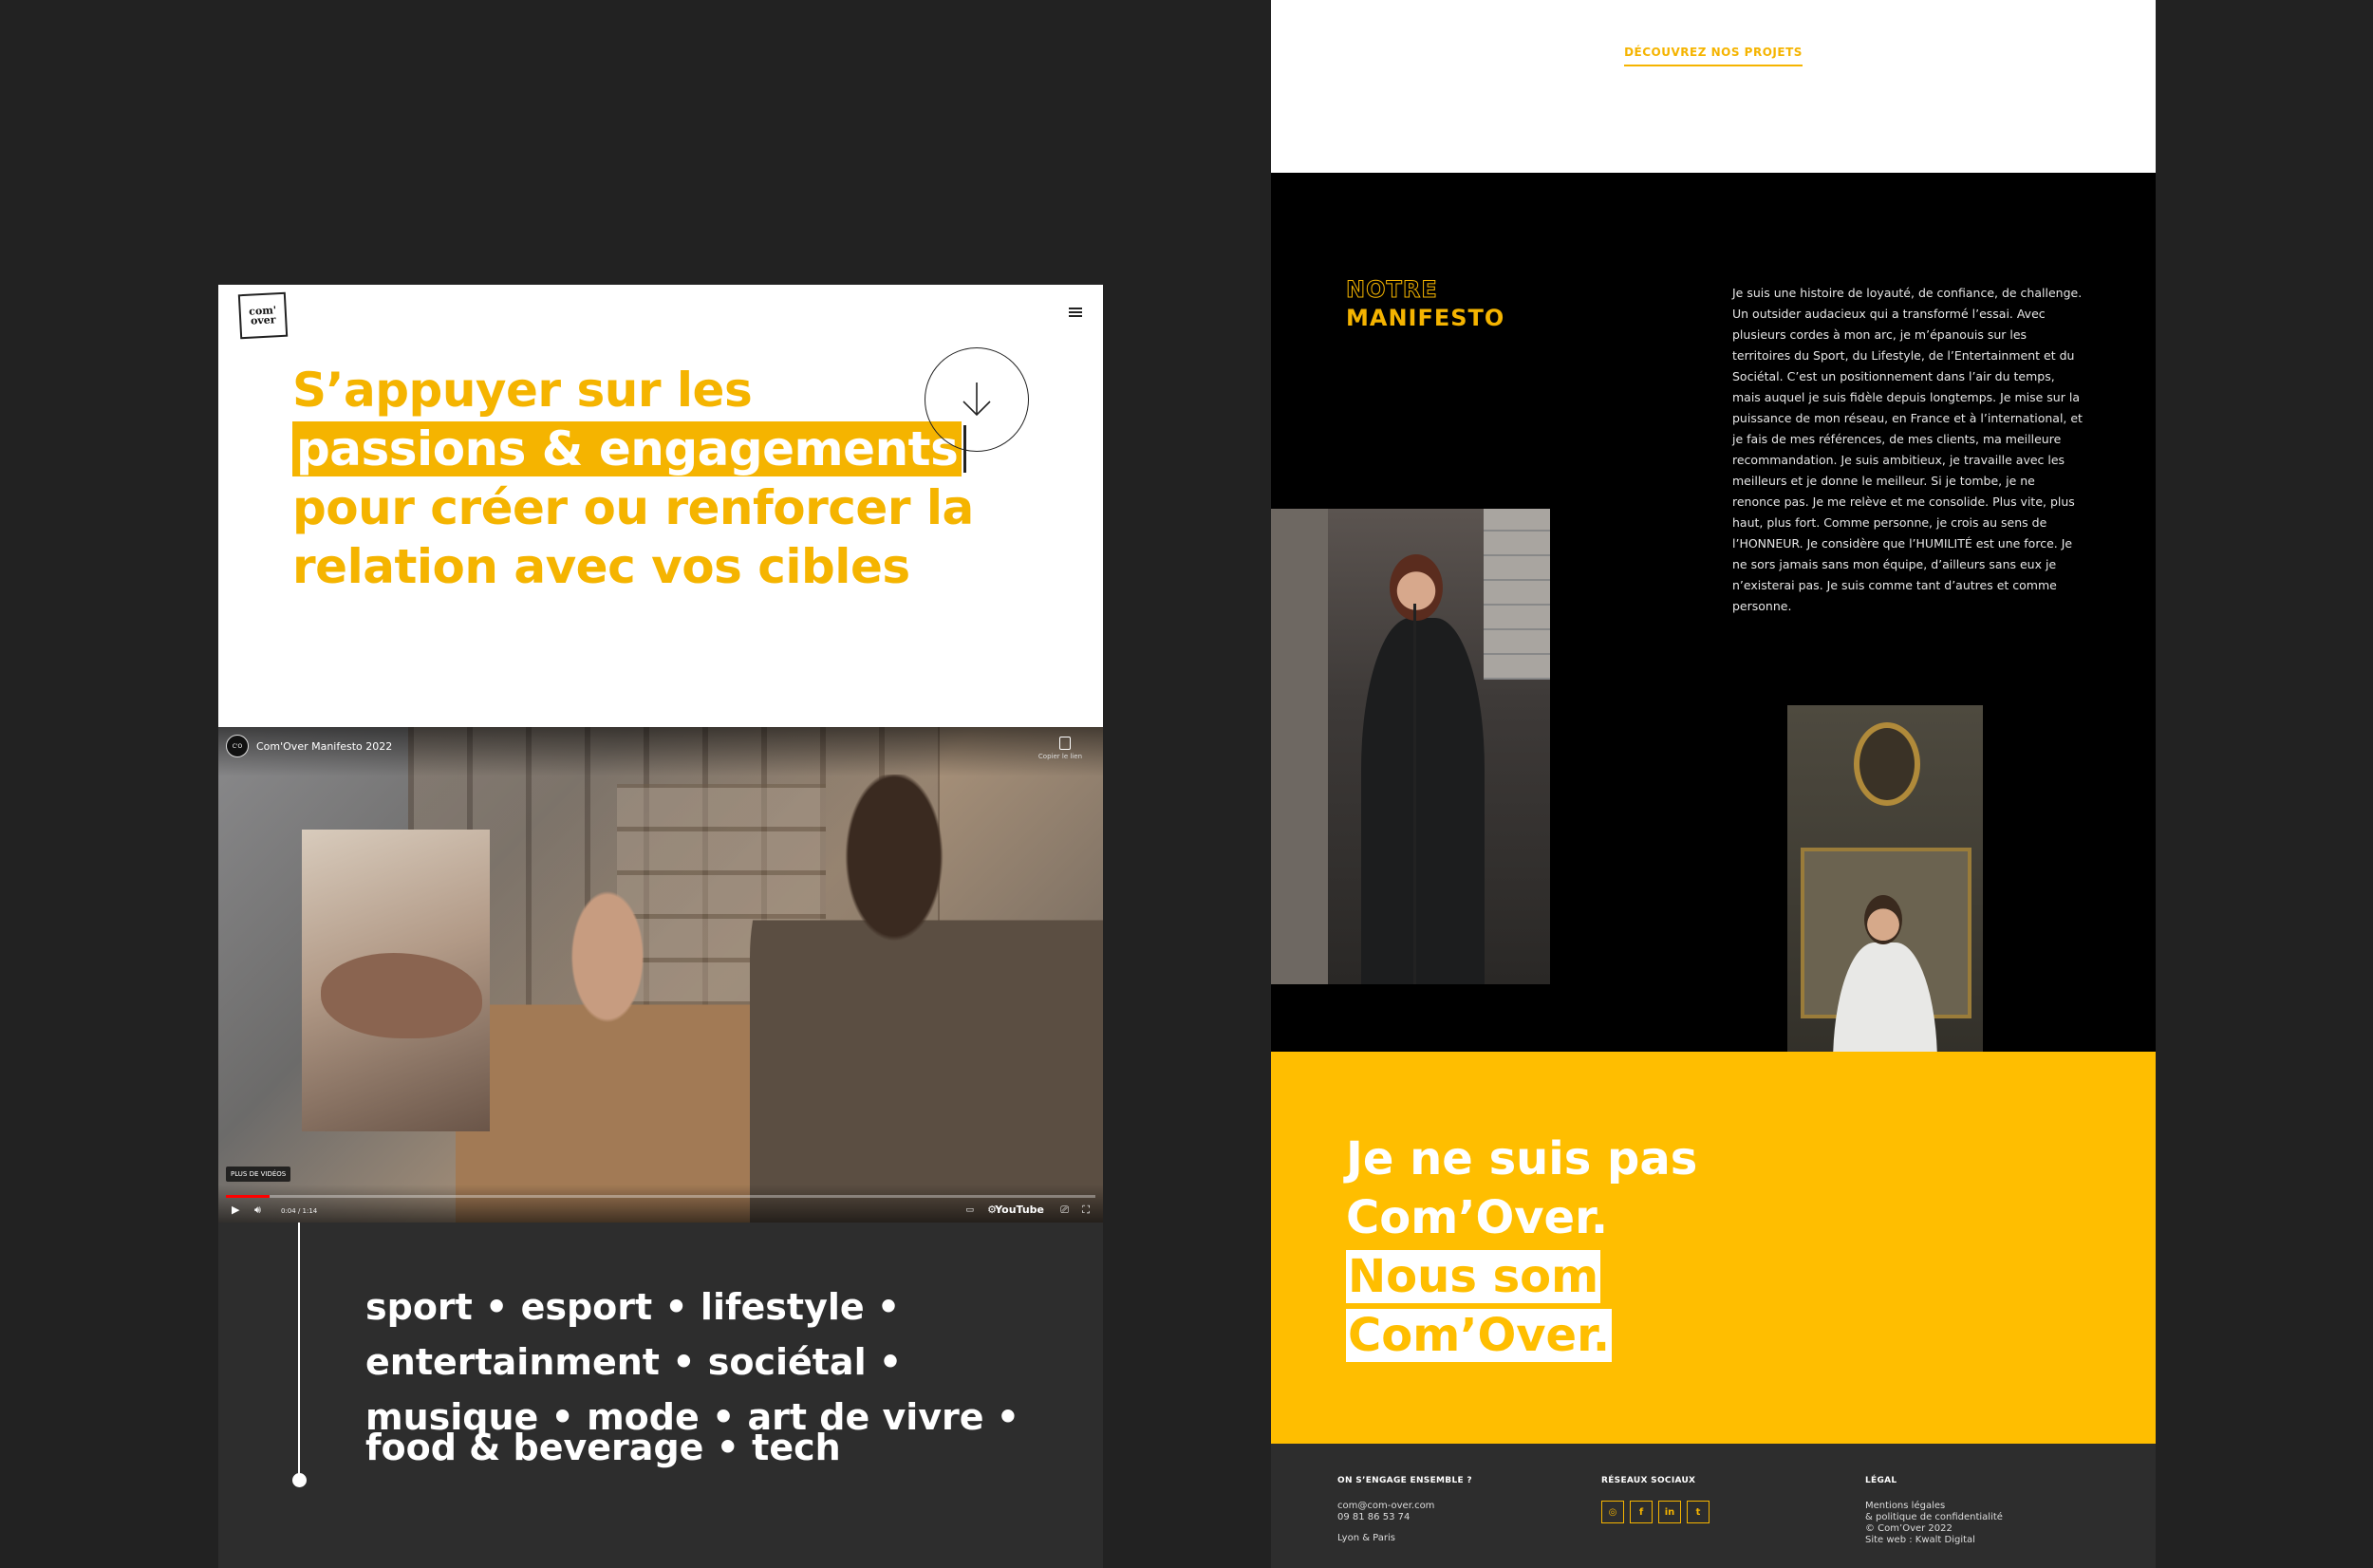 This screenshot has width=2373, height=1568. Describe the element at coordinates (634, 1362) in the screenshot. I see `tags-line-2: entertainment • sociétal •` at that location.